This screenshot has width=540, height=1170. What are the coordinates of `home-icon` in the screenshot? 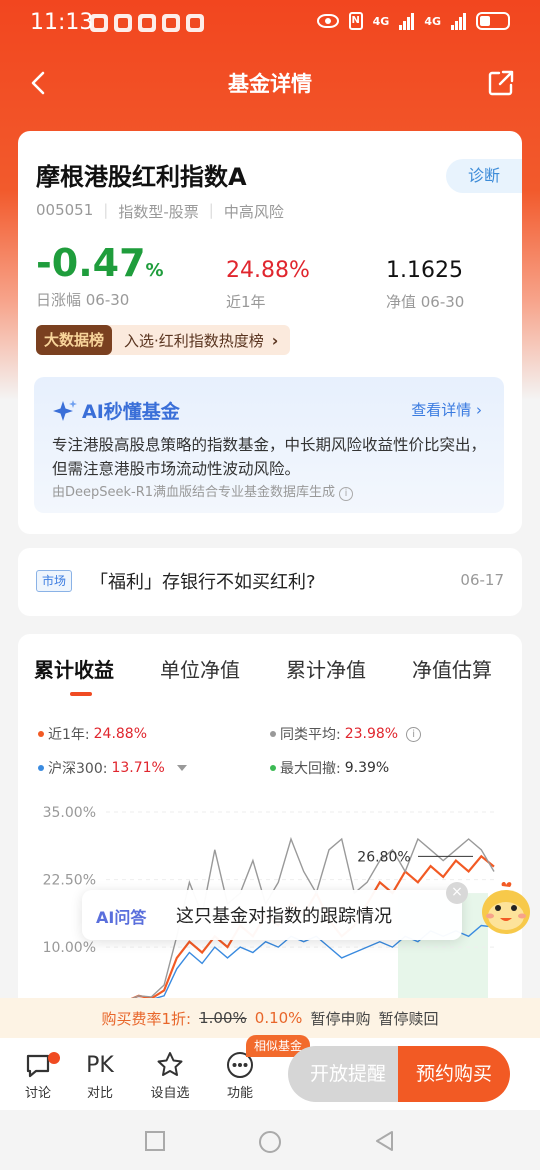 It's located at (270, 1142).